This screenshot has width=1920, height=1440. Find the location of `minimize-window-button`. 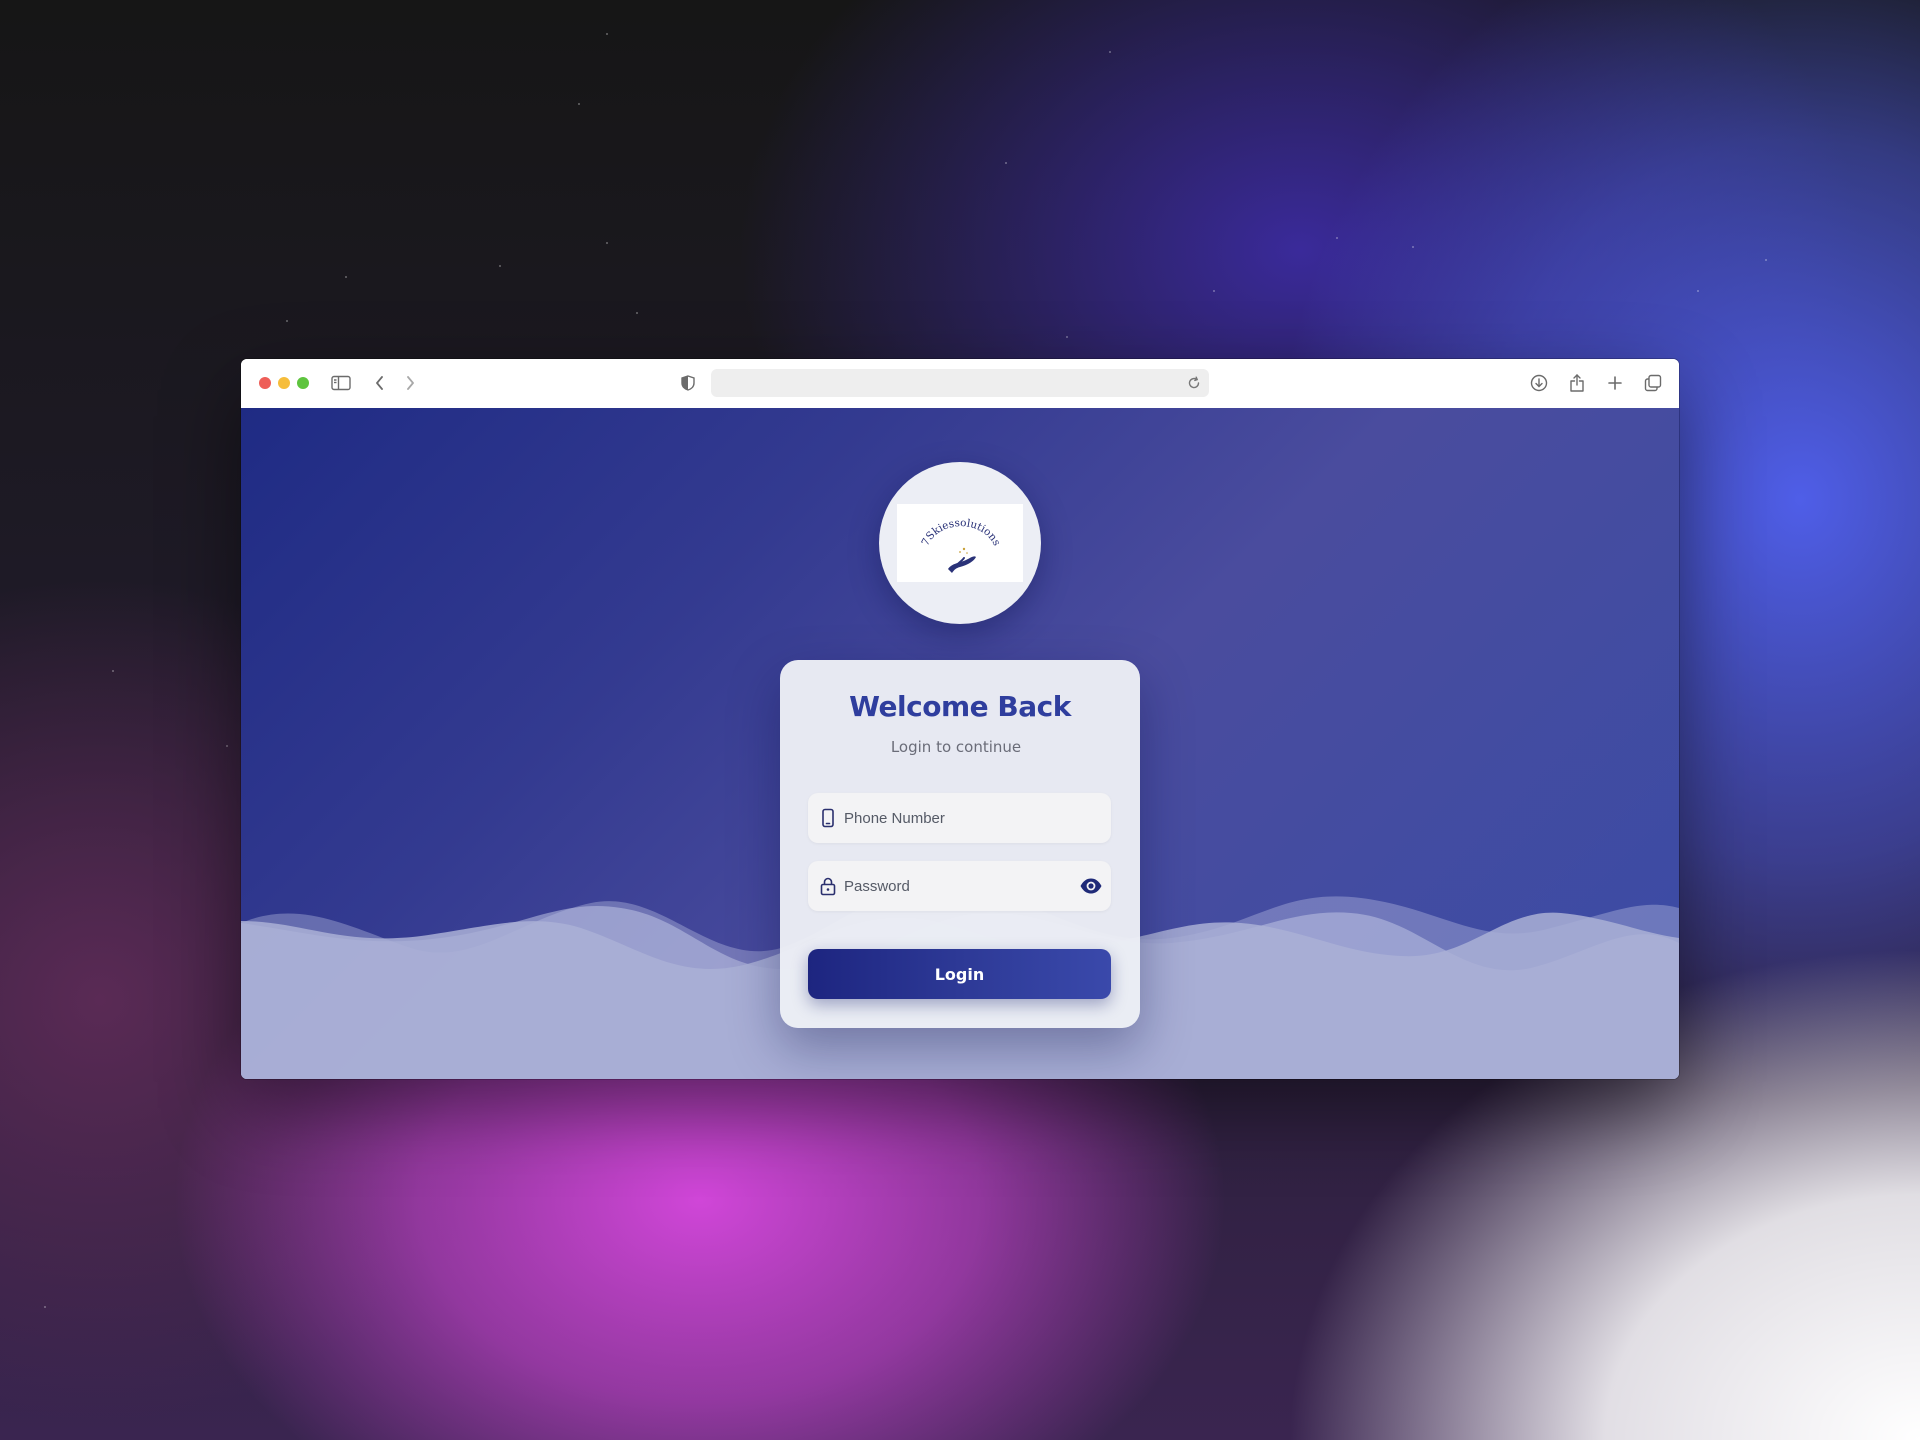

minimize-window-button is located at coordinates (284, 383).